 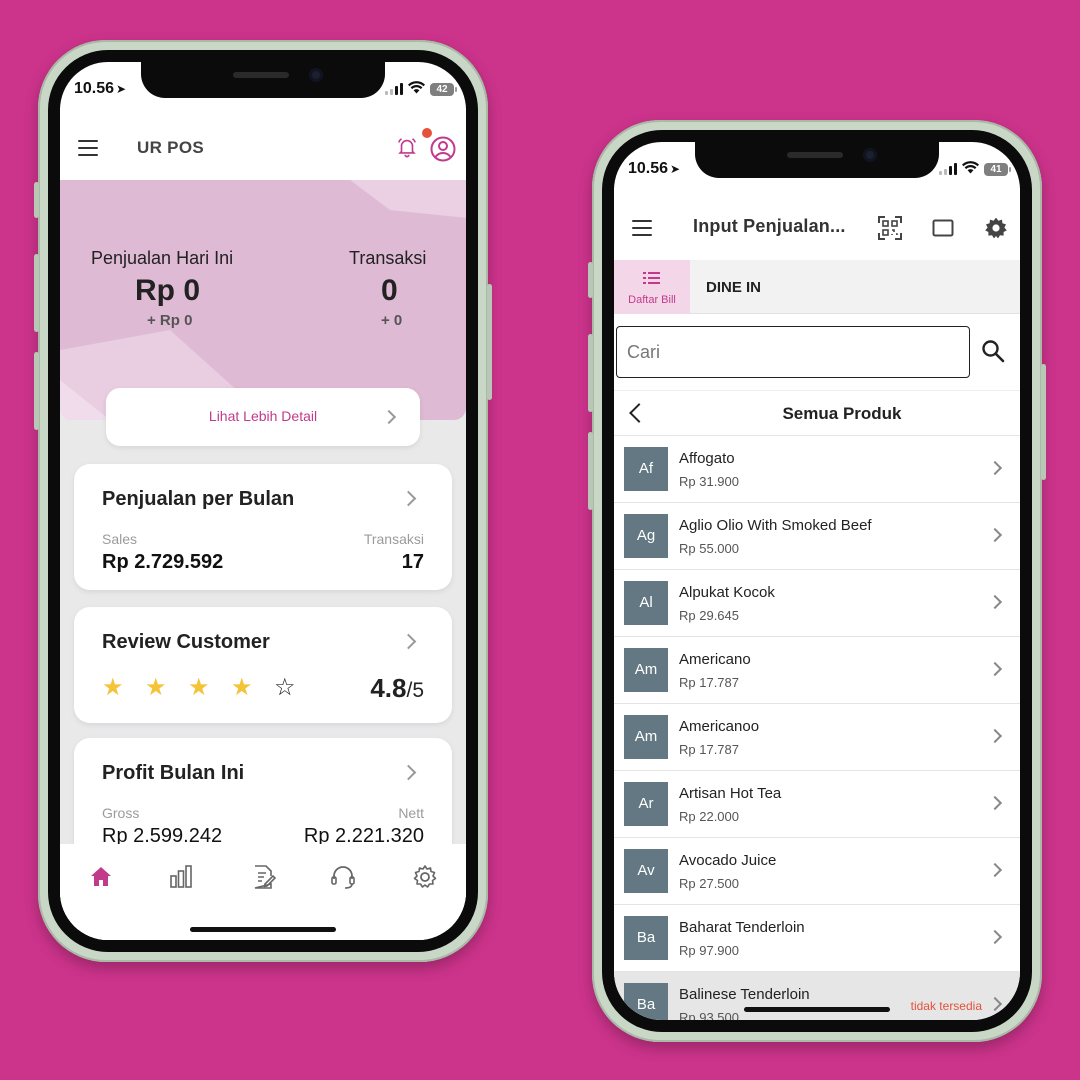 I want to click on search-input, so click(x=793, y=352).